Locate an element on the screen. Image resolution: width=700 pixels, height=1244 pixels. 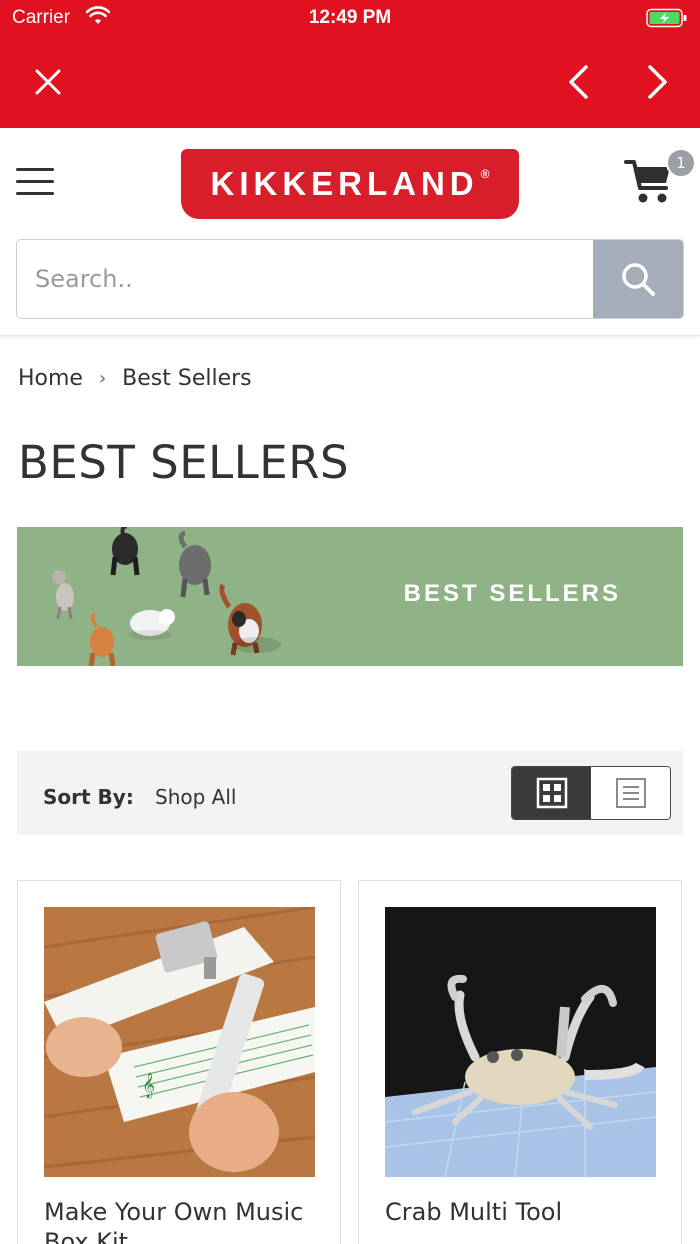
back-button is located at coordinates (578, 82).